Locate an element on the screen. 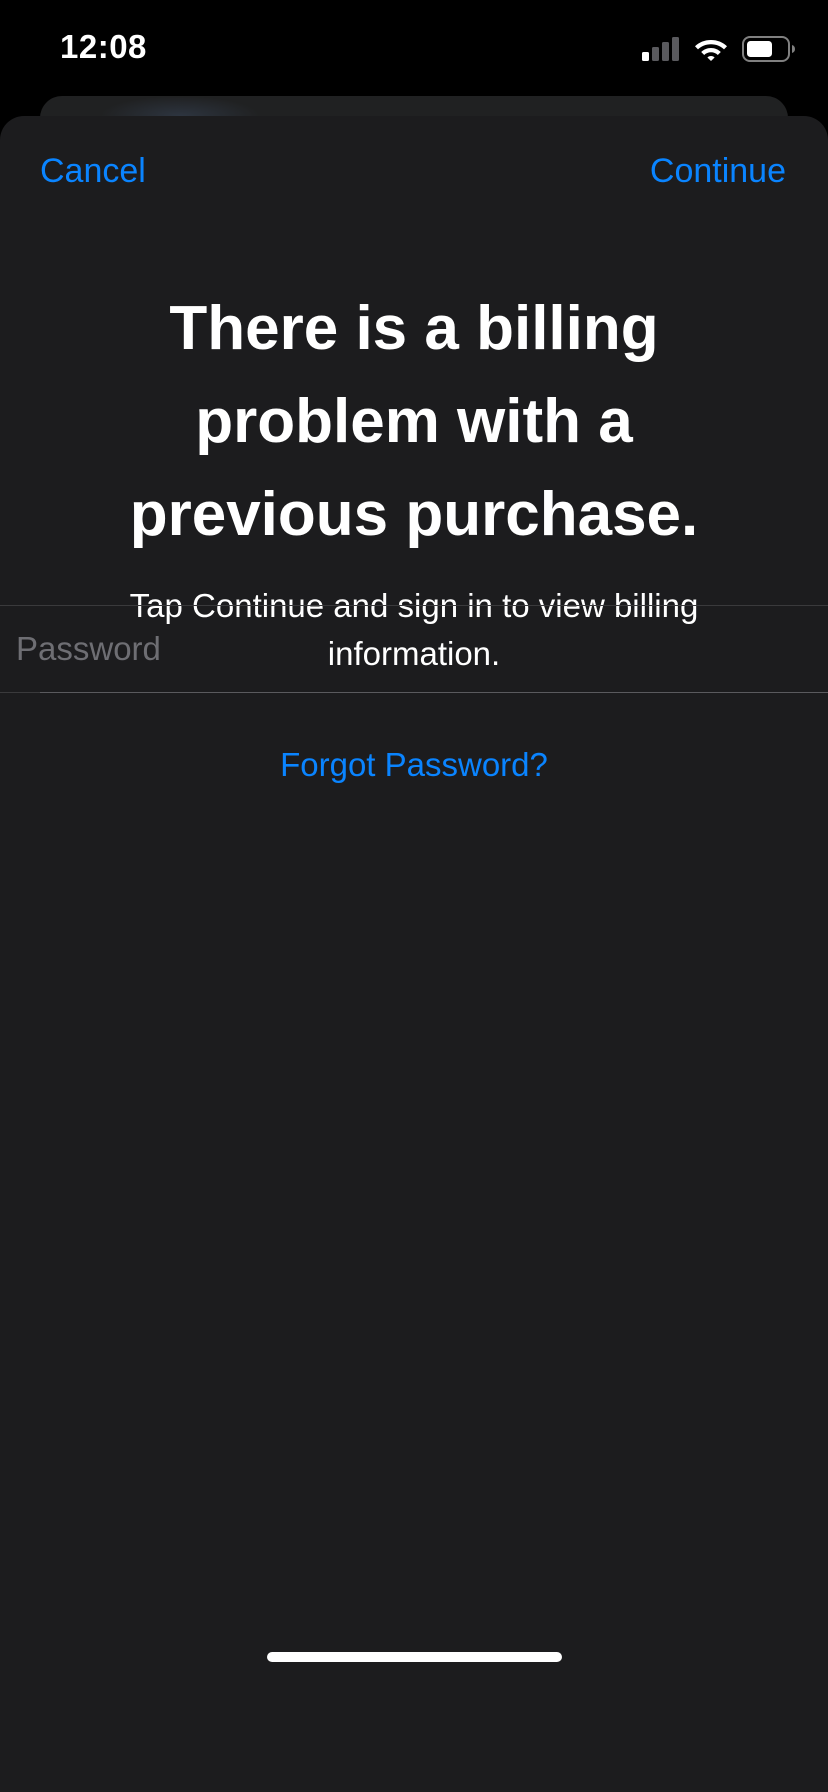  field-divider-bottom-left is located at coordinates (20, 692).